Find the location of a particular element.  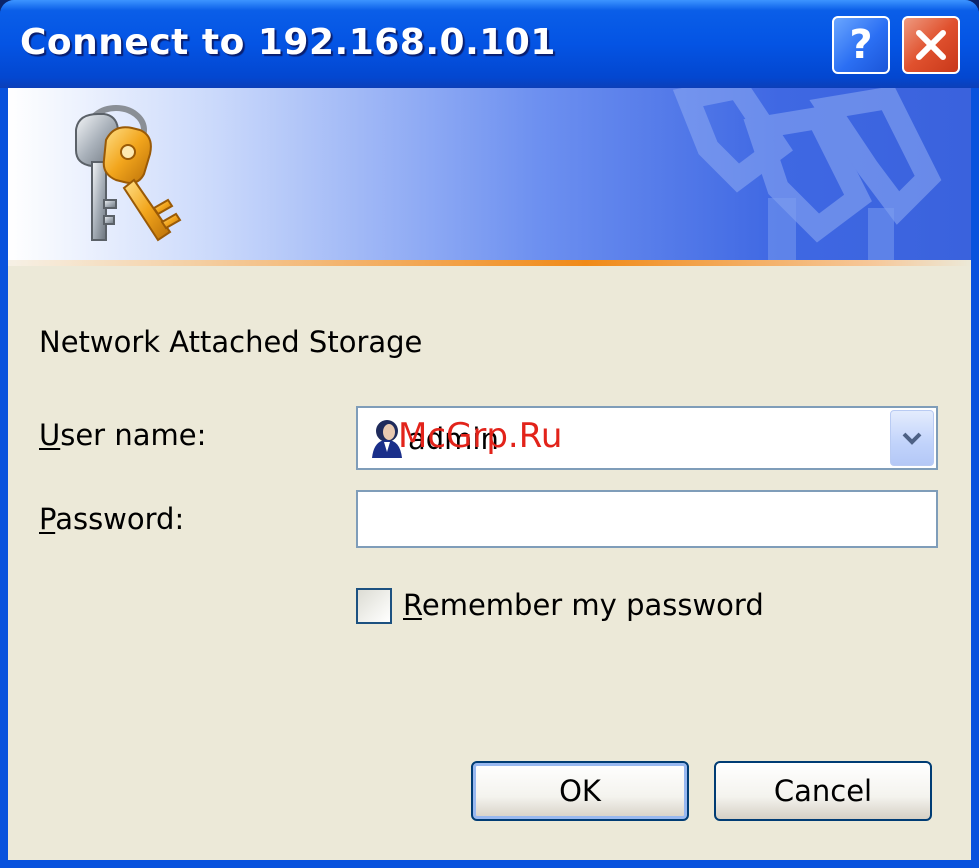

chevron-down-icon is located at coordinates (912, 438).